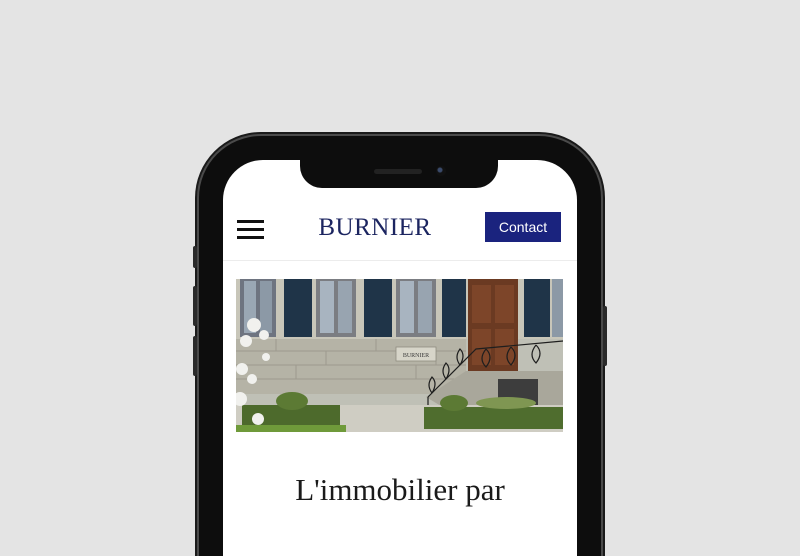  Describe the element at coordinates (251, 230) in the screenshot. I see `hamburger-menu-icon` at that location.